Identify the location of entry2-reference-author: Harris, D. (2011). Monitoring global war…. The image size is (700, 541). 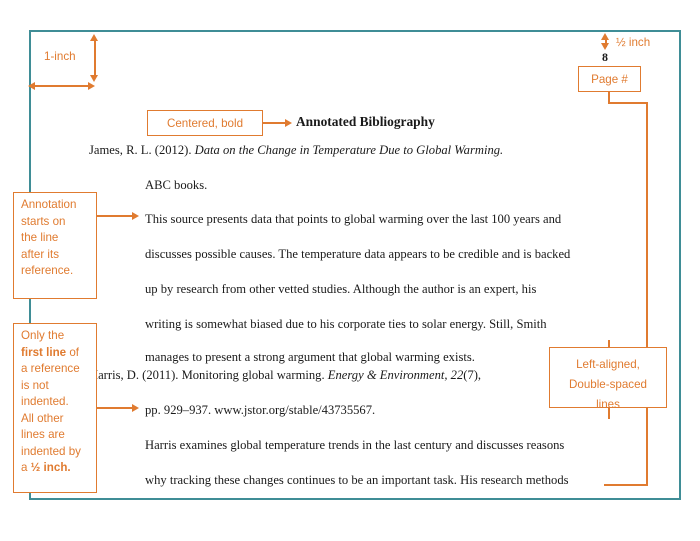
(208, 375).